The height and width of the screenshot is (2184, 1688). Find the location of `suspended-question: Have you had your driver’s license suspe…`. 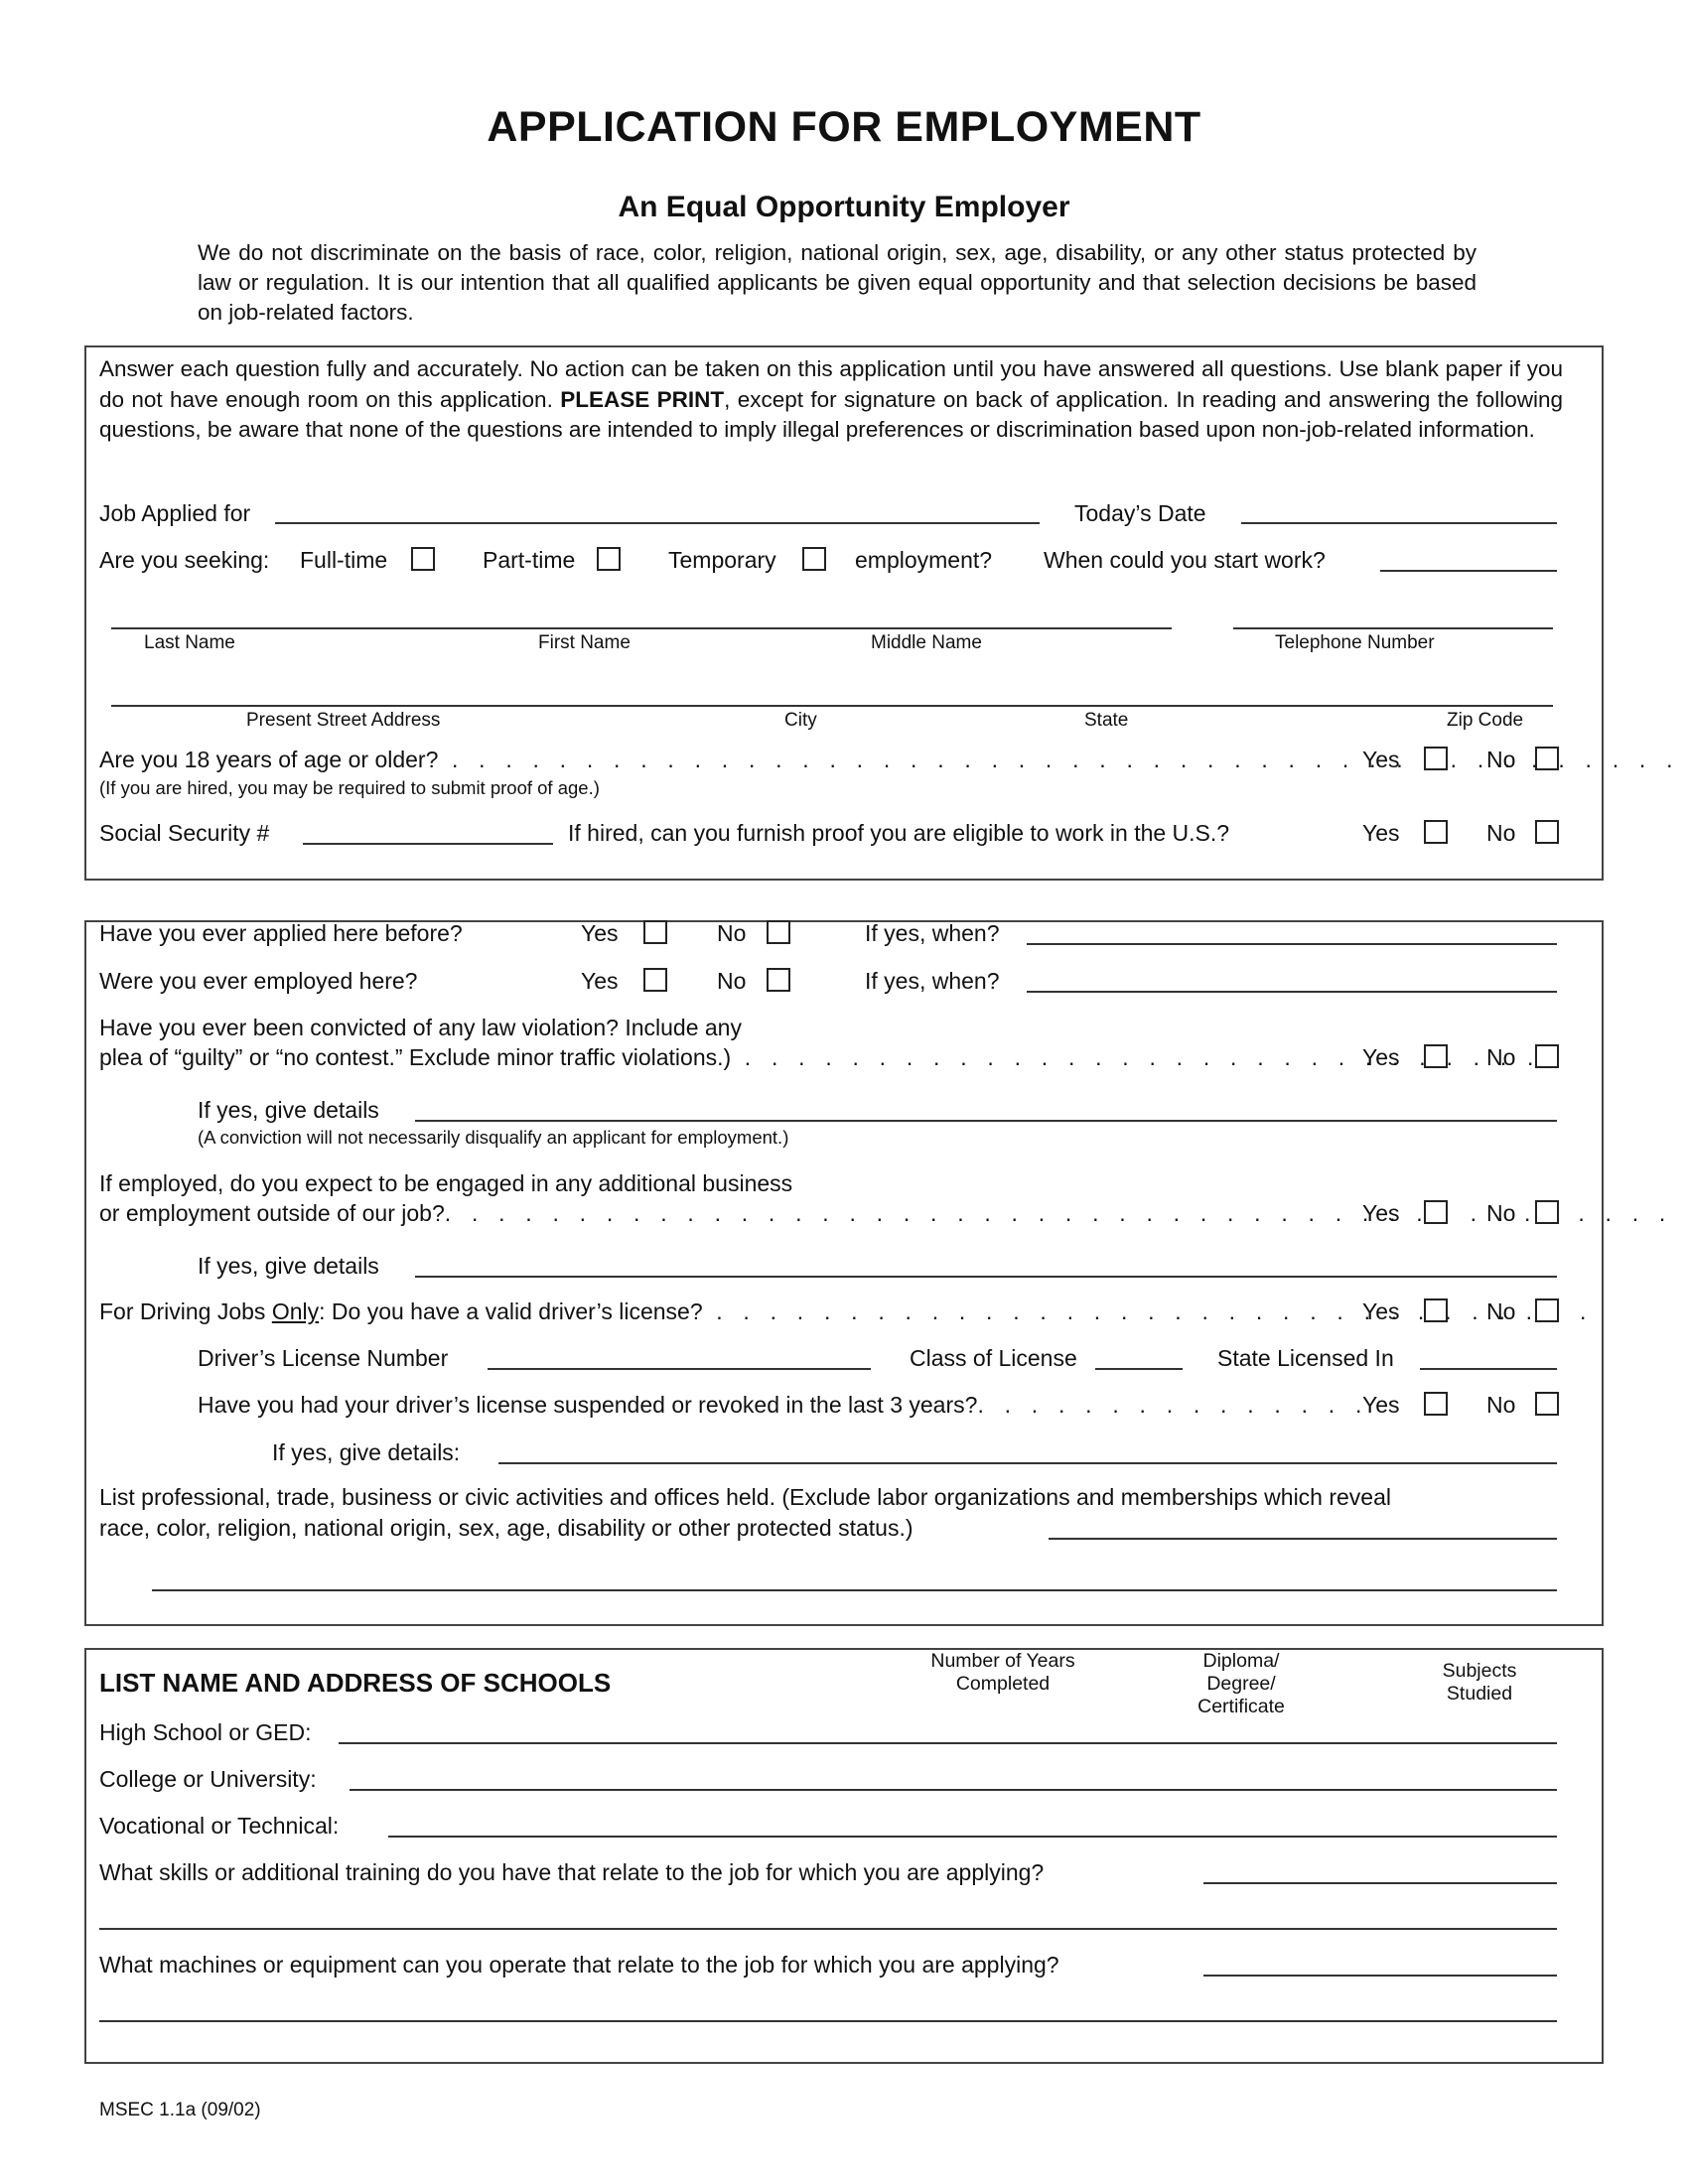

suspended-question: Have you had your driver’s license suspe… is located at coordinates (783, 1405).